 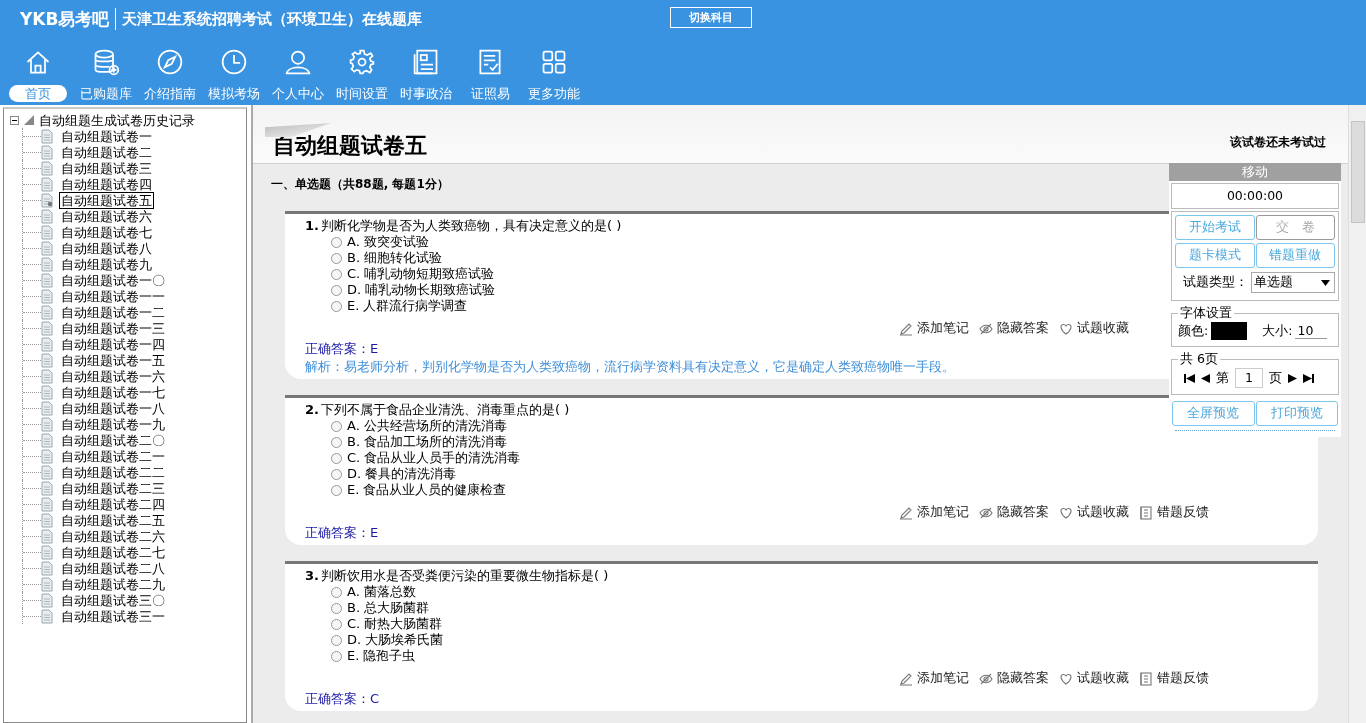 What do you see at coordinates (113, 344) in the screenshot?
I see `tree-item: 自动组题试卷一四` at bounding box center [113, 344].